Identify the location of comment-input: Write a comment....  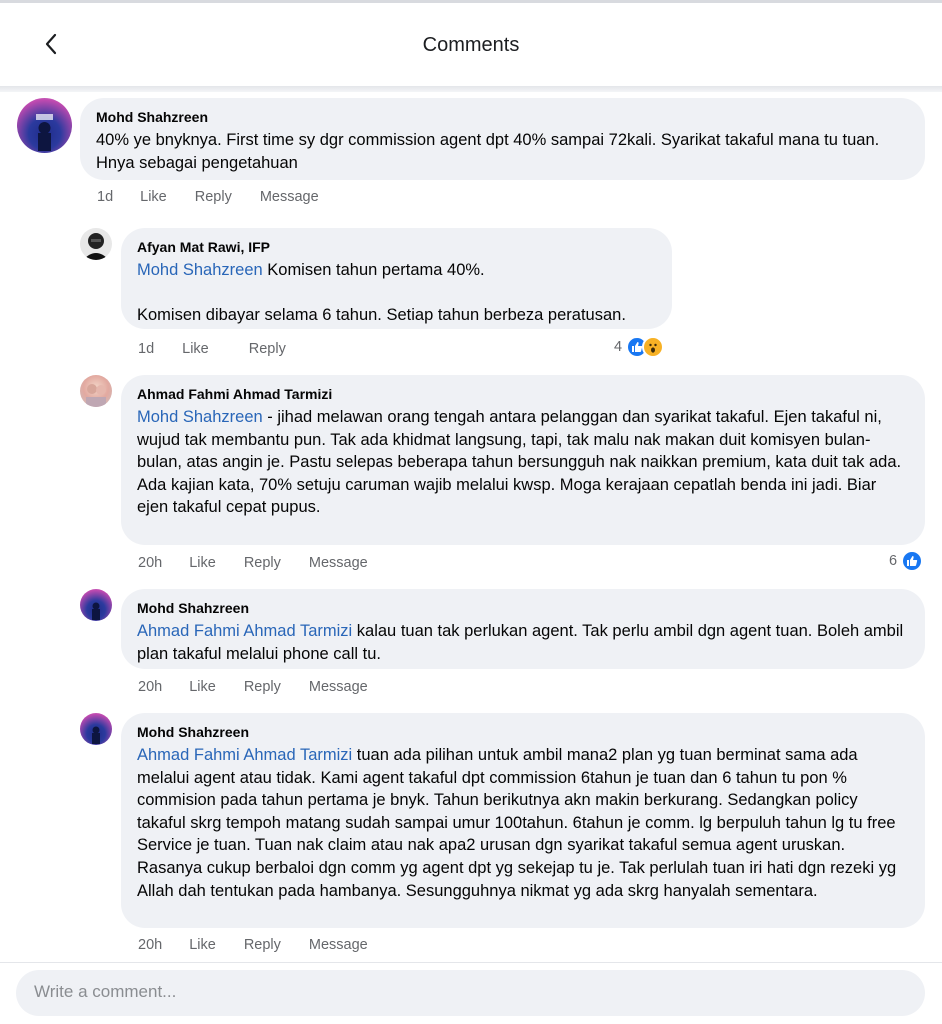
(470, 993).